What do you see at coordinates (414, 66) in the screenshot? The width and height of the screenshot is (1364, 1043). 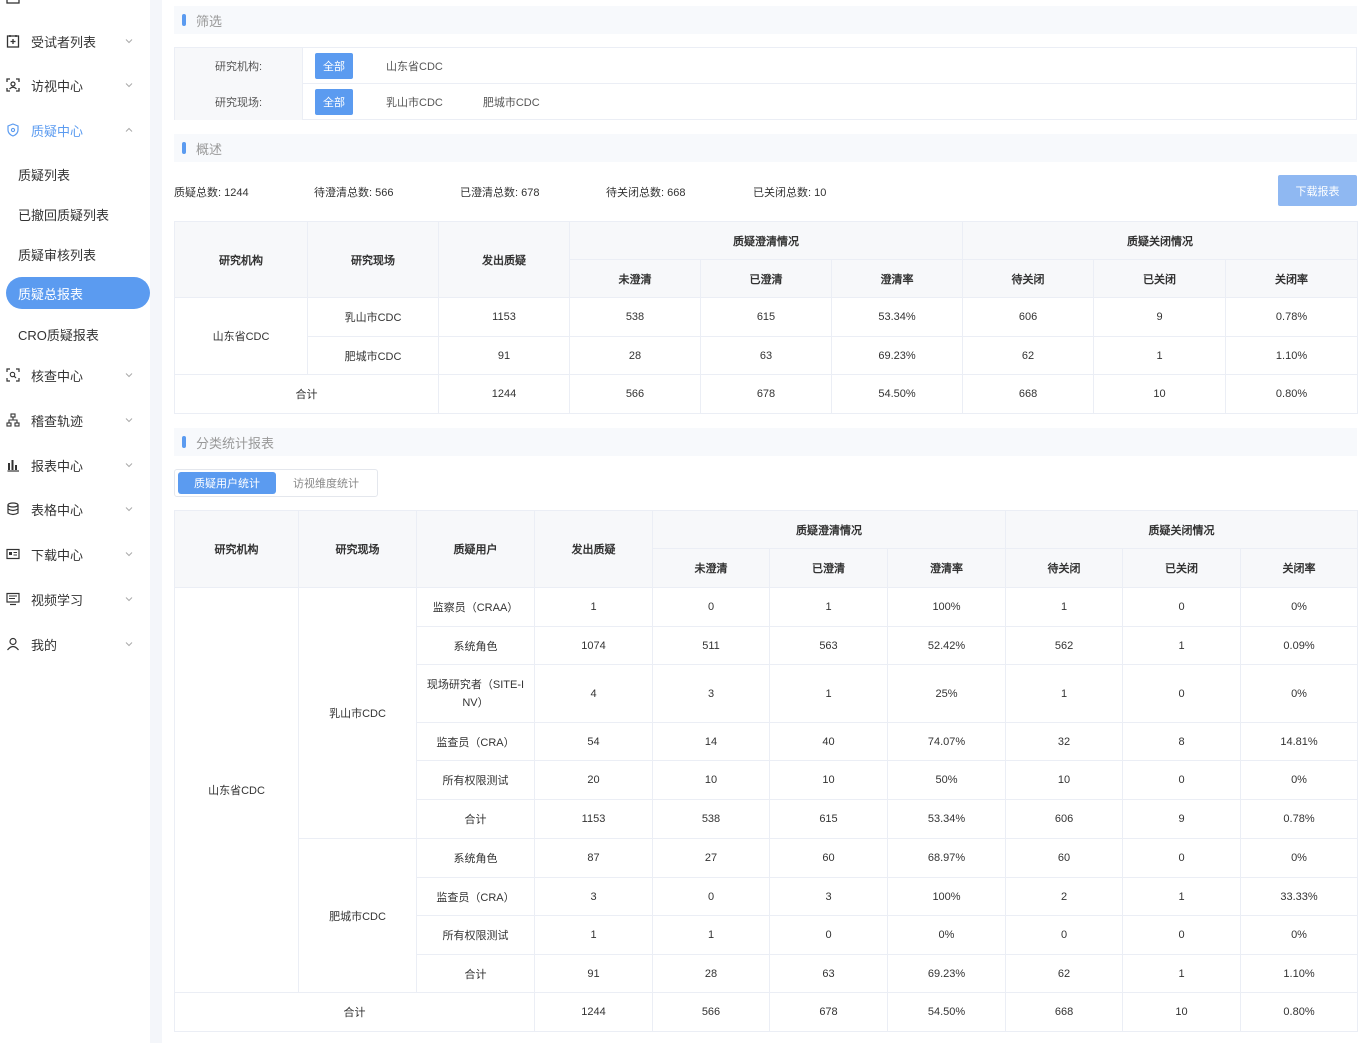 I see `filter-option: 山东省CDC` at bounding box center [414, 66].